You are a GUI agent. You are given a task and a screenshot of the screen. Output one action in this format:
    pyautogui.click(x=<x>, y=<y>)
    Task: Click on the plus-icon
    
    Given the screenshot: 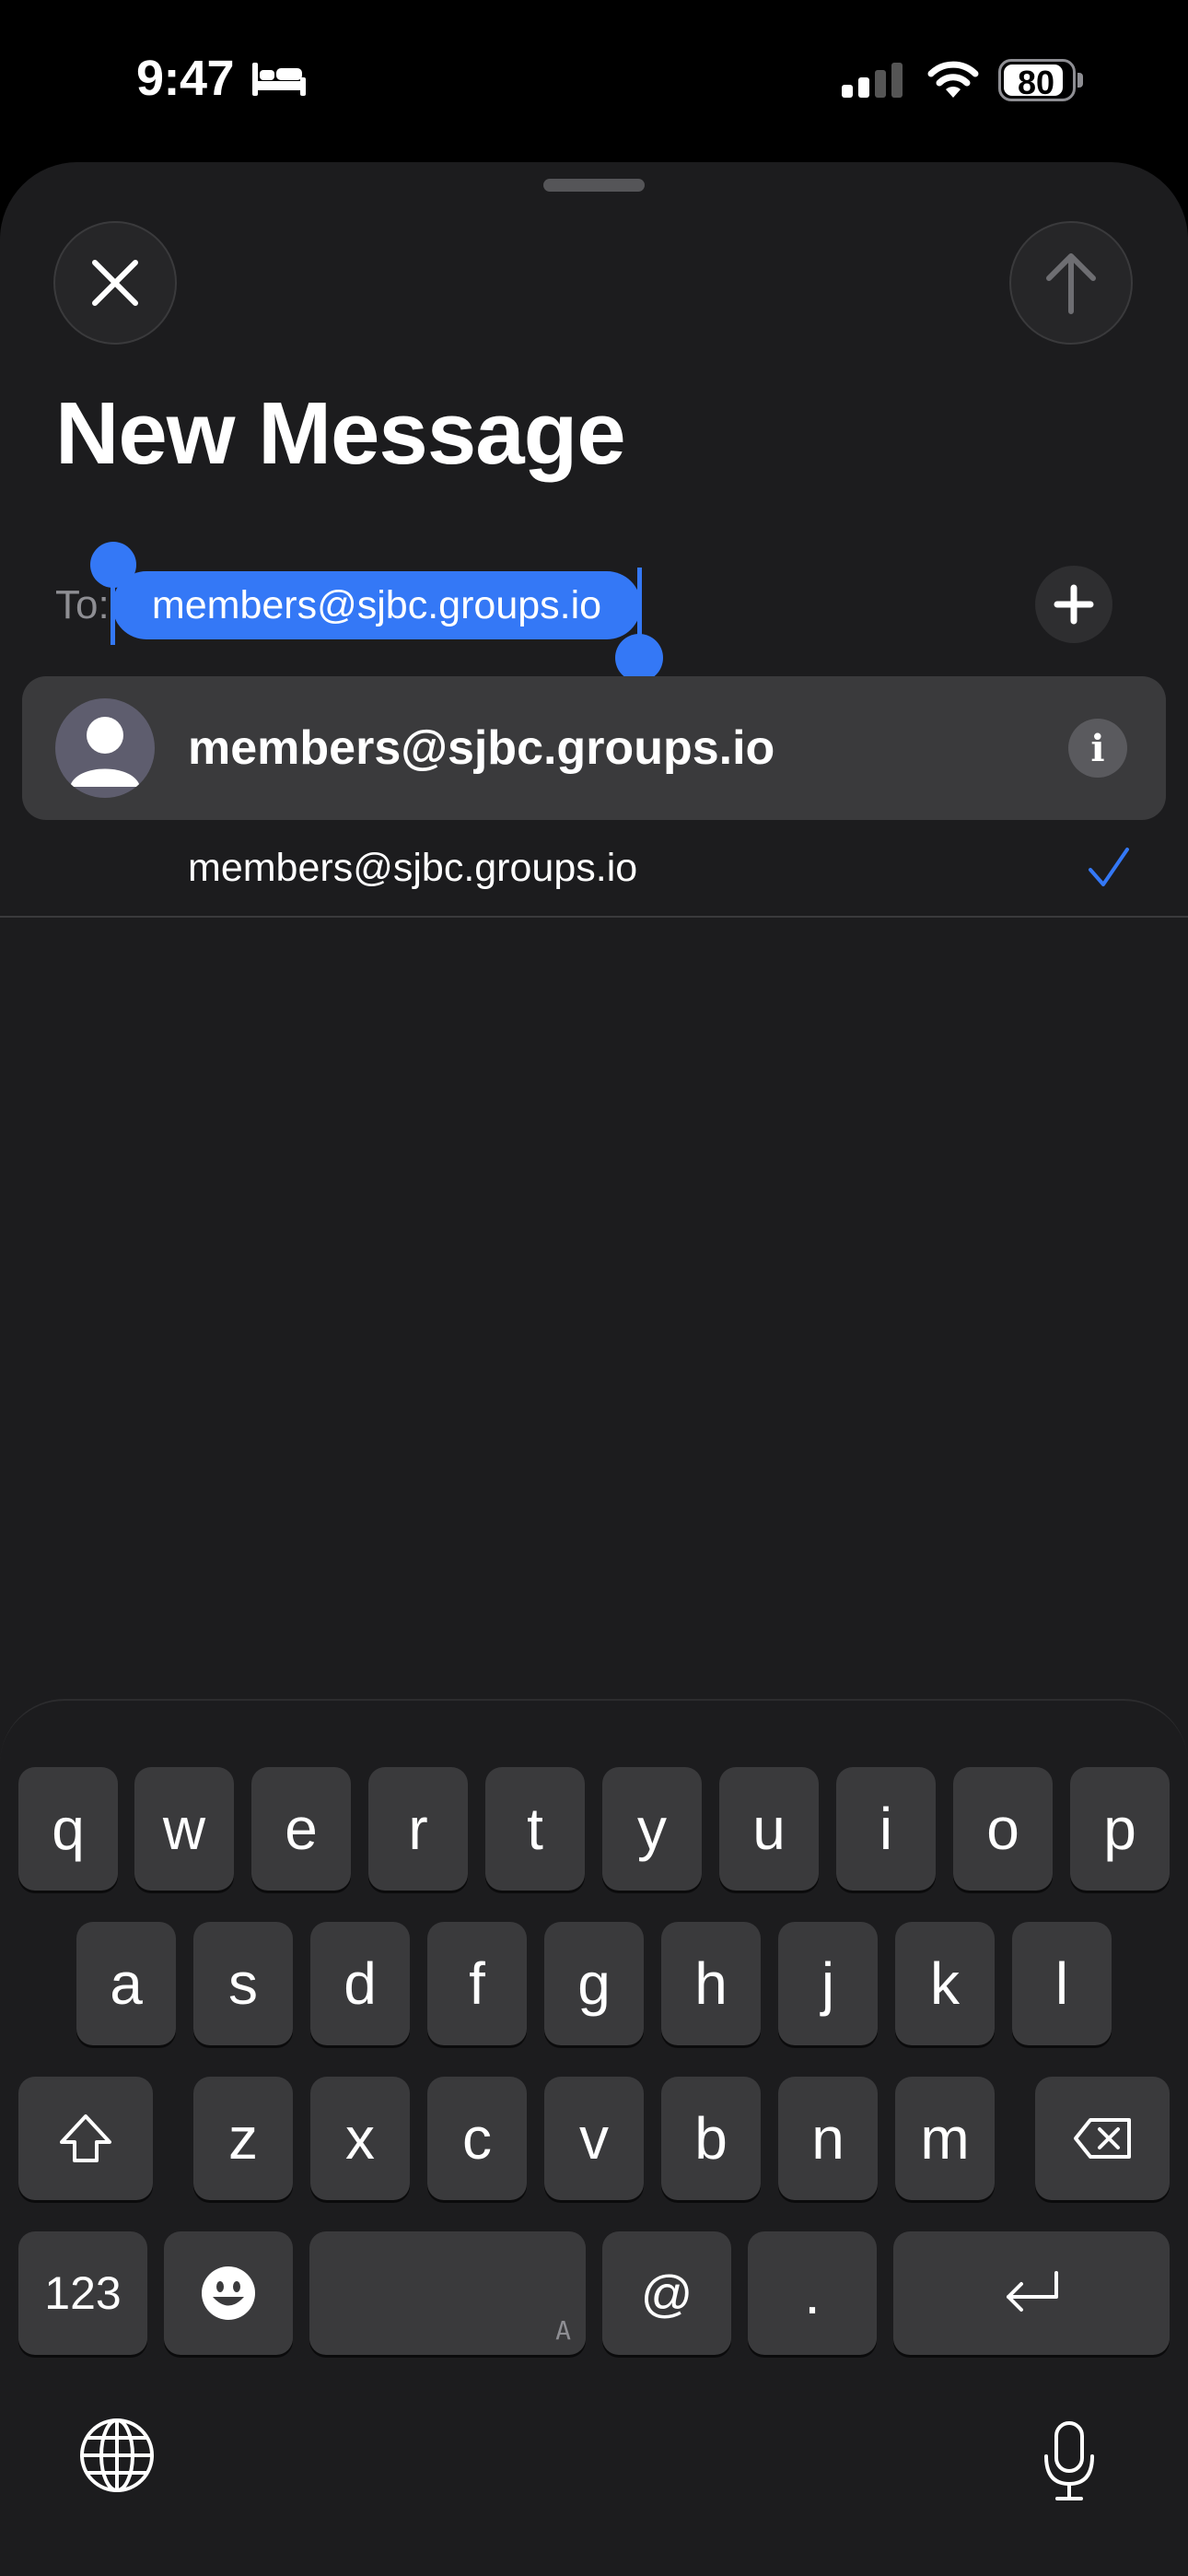 What is the action you would take?
    pyautogui.click(x=1074, y=604)
    